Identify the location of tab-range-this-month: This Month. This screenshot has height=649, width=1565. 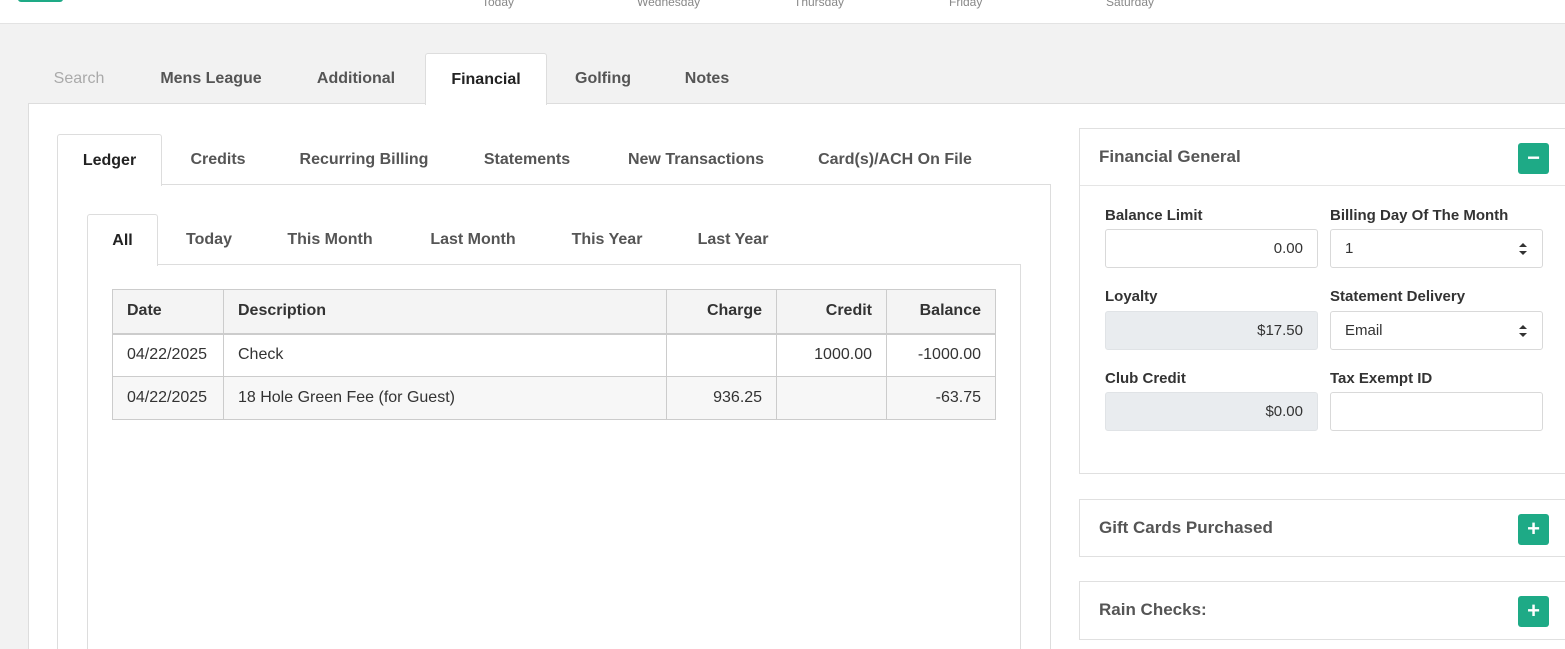
(330, 239).